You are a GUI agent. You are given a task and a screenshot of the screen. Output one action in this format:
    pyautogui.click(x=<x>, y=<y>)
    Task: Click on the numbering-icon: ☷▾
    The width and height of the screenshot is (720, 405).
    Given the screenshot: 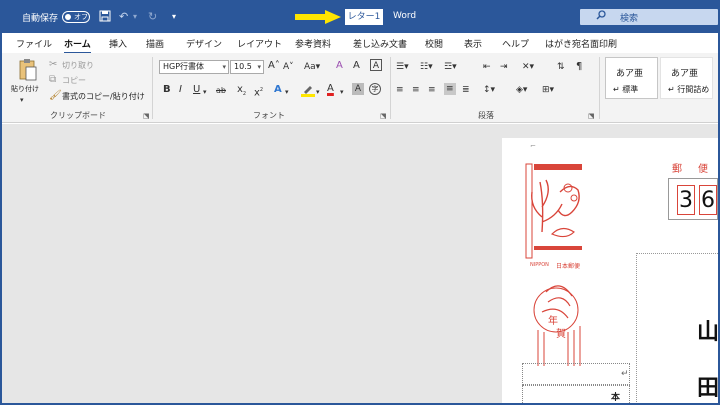 What is the action you would take?
    pyautogui.click(x=426, y=67)
    